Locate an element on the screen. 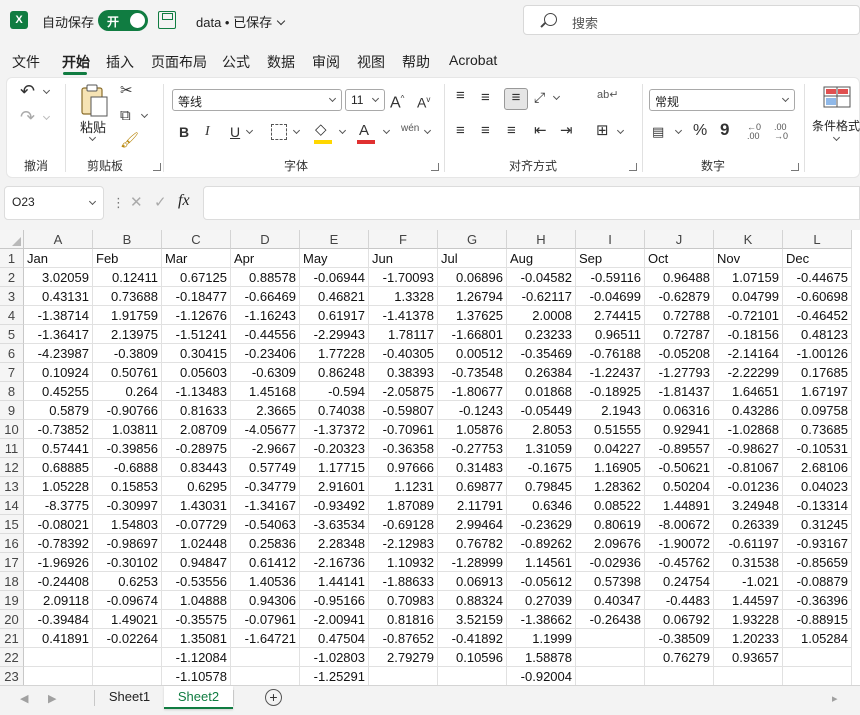  data-cell: -0.1675 is located at coordinates (541, 467).